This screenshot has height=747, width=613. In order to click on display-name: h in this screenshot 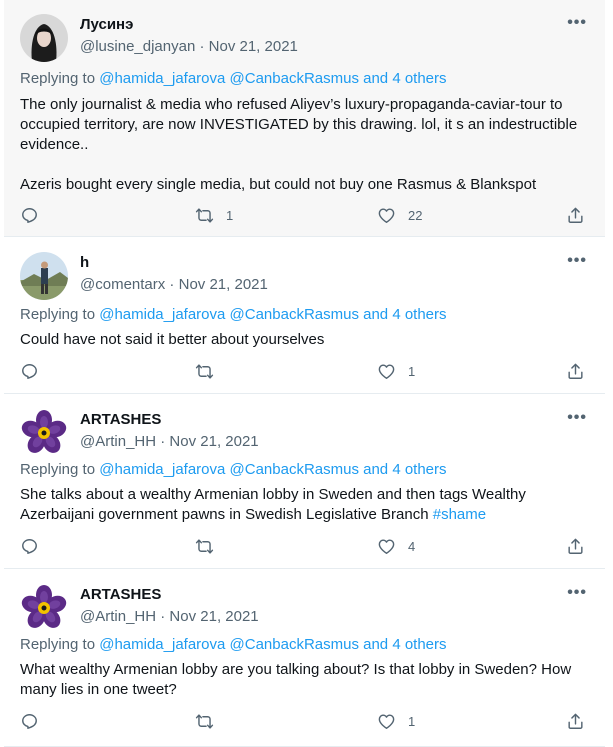, I will do `click(84, 262)`.